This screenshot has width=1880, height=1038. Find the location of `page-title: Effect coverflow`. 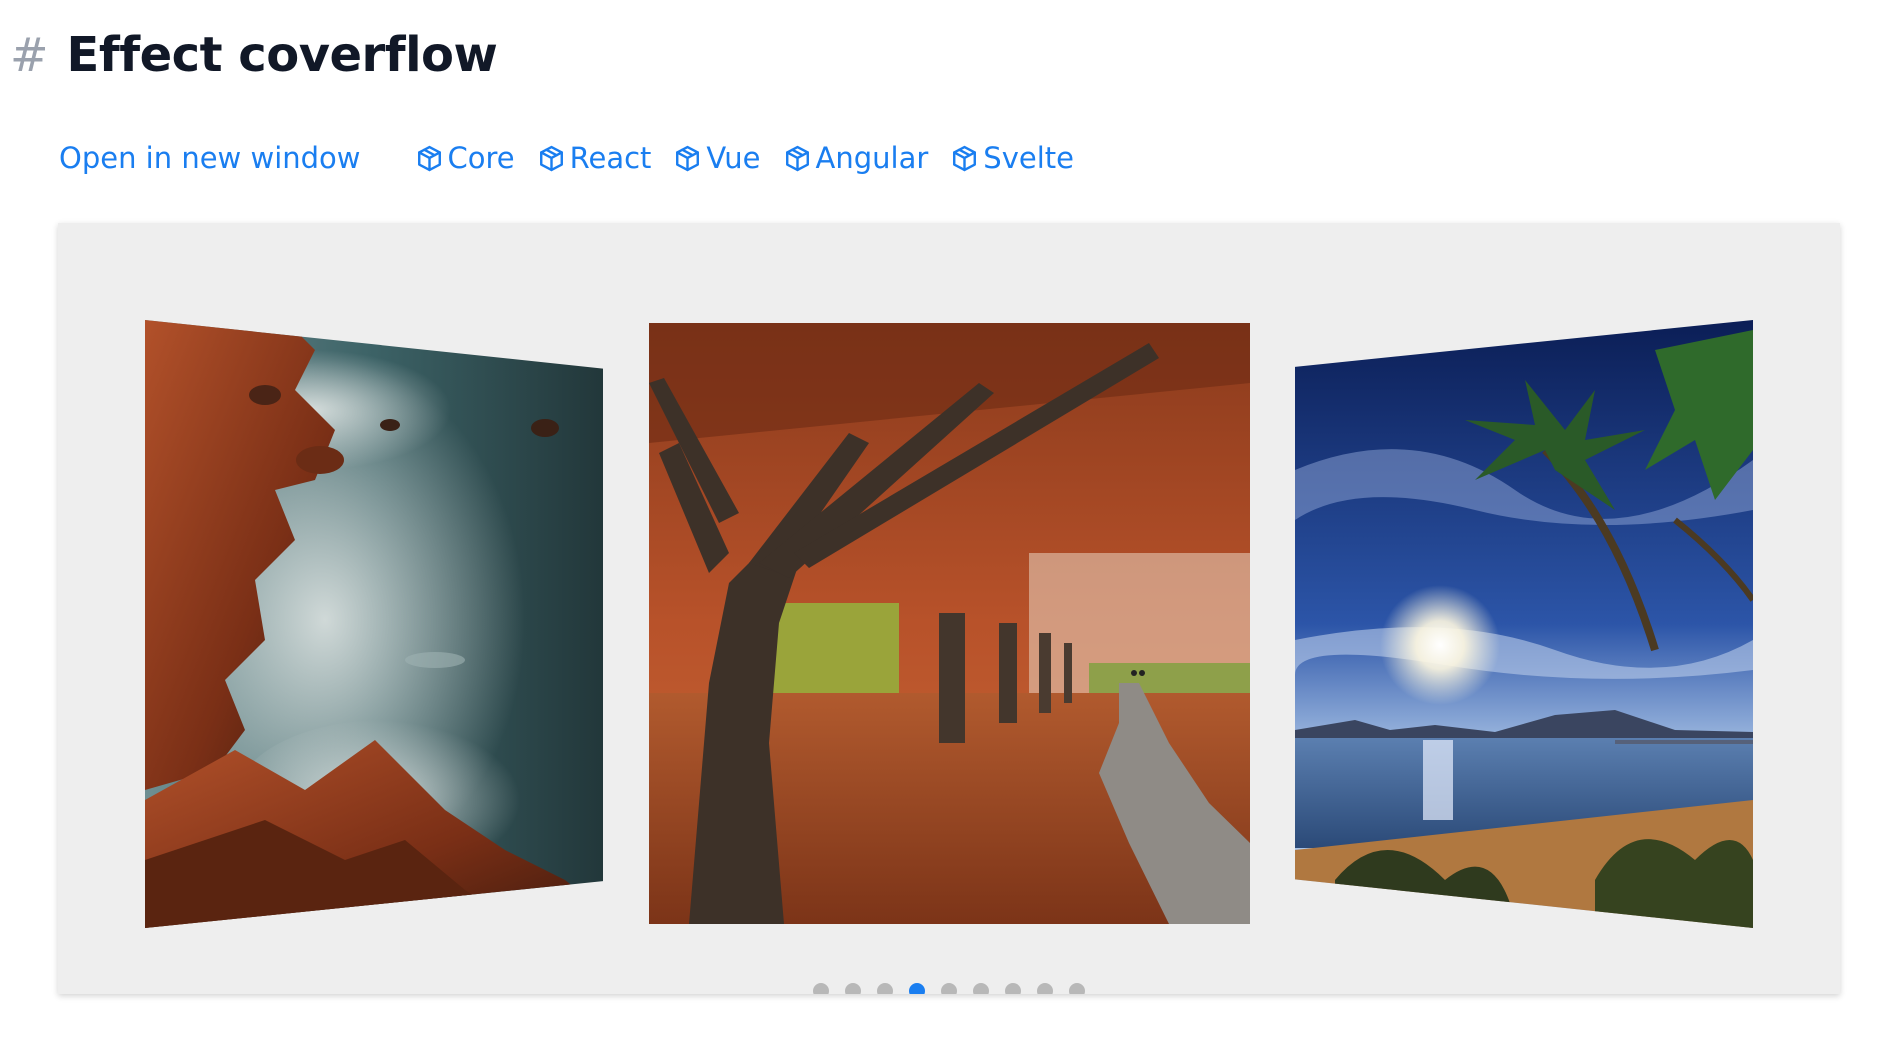

page-title: Effect coverflow is located at coordinates (282, 55).